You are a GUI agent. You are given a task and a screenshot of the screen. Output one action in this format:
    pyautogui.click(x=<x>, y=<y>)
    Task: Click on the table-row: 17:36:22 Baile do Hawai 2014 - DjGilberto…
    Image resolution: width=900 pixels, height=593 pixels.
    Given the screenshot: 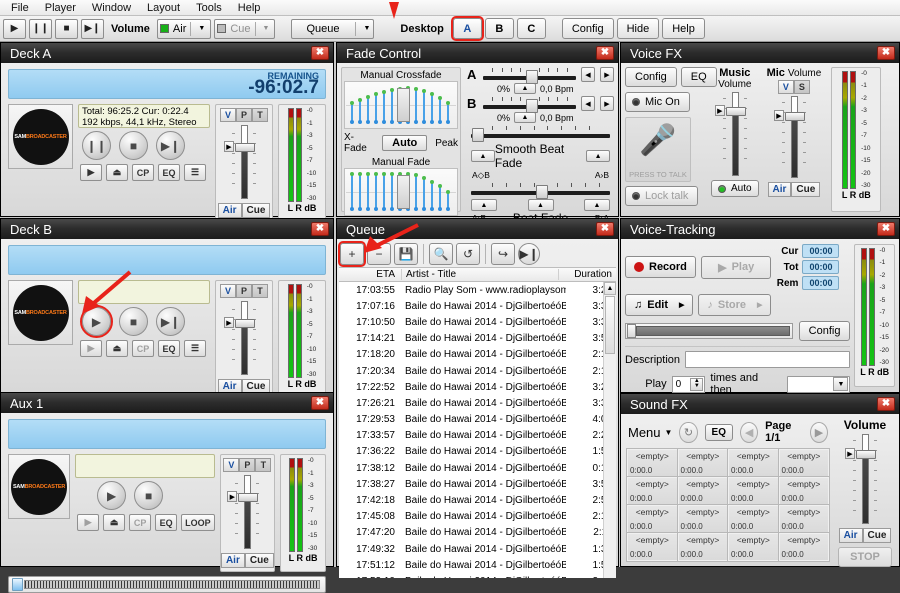 What is the action you would take?
    pyautogui.click(x=477, y=452)
    